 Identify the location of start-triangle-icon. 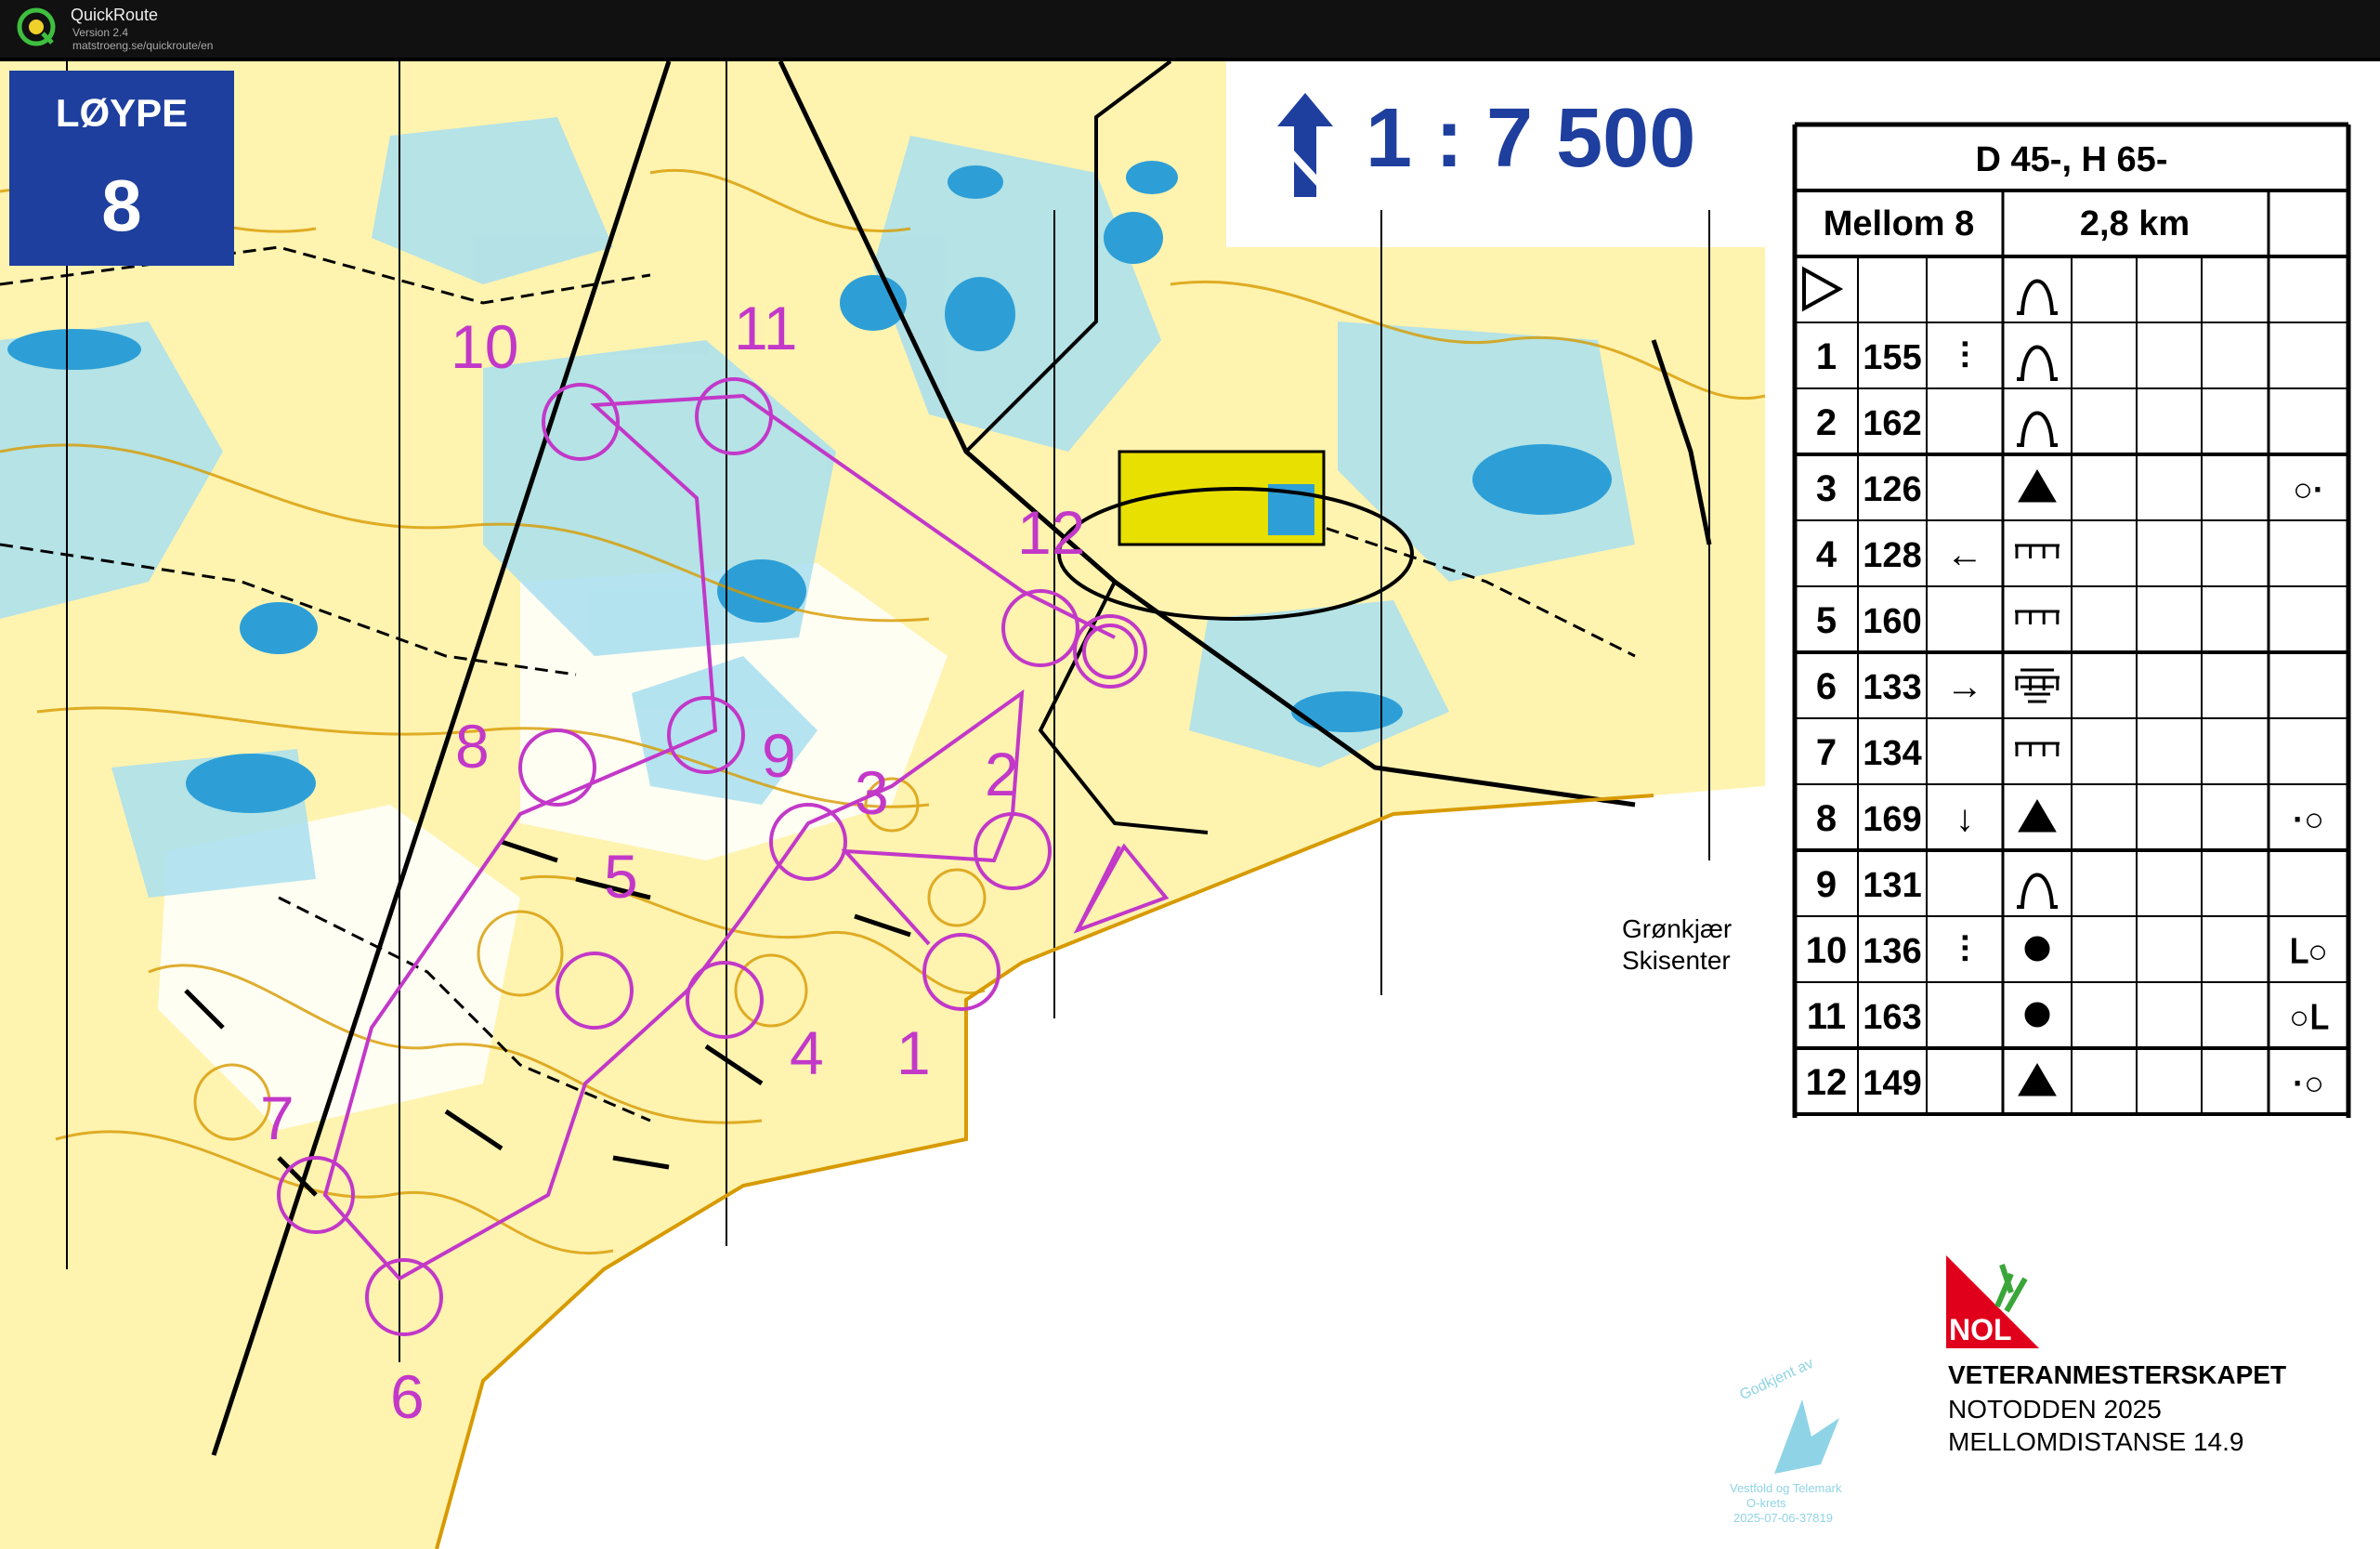
(1823, 289).